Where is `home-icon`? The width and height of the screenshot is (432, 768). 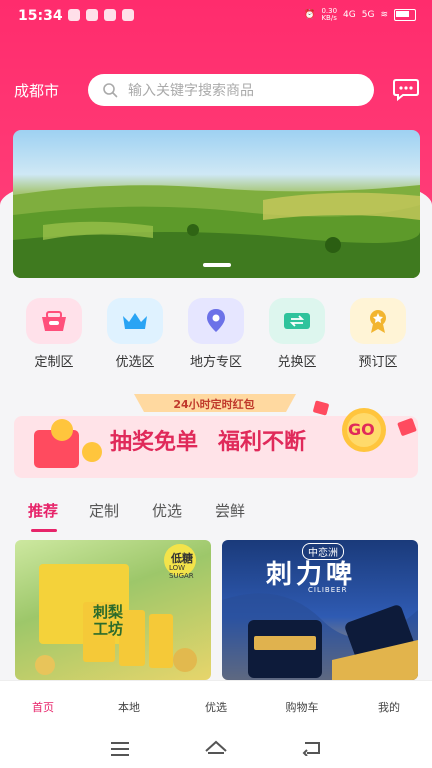
home-icon is located at coordinates (216, 748).